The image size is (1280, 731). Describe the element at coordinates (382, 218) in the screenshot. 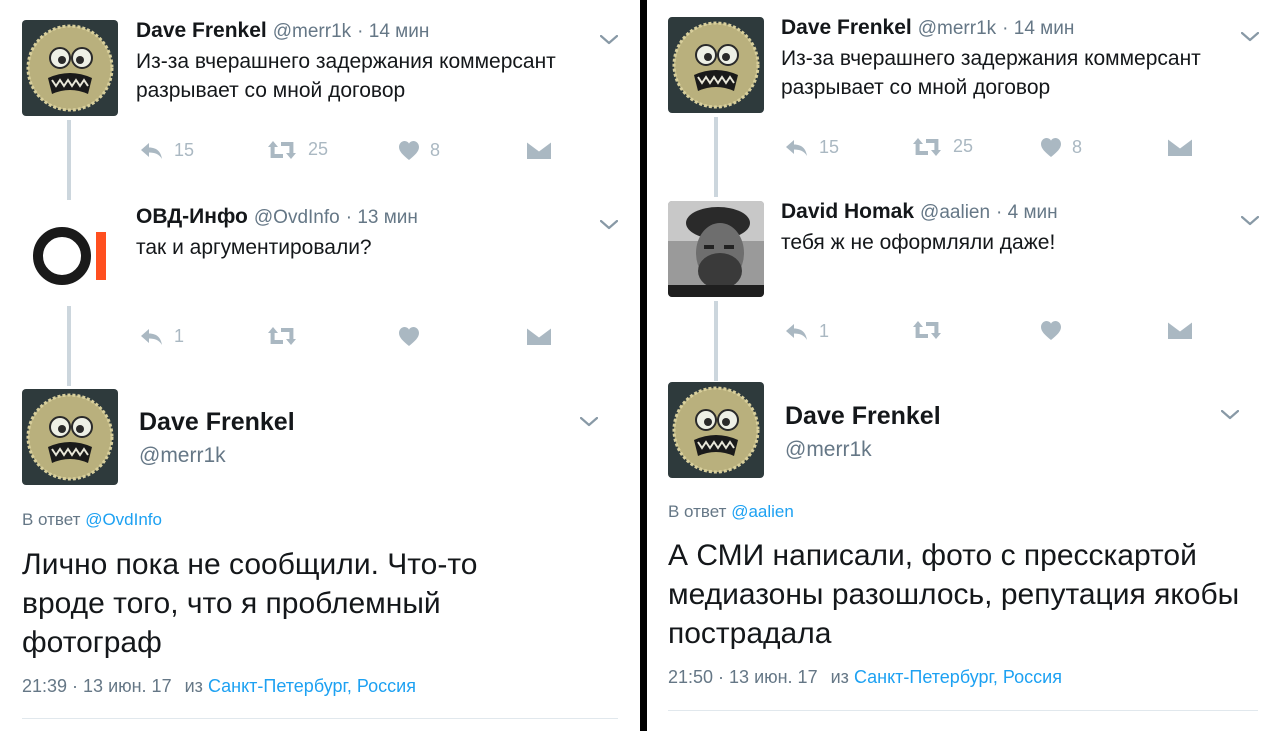

I see `tweet2-time: · 13 мин` at that location.